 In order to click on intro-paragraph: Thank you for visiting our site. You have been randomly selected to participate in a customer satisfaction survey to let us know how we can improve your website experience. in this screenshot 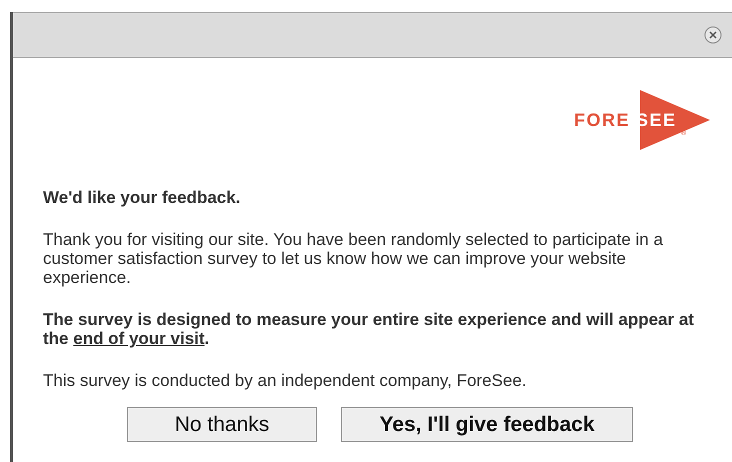, I will do `click(353, 258)`.